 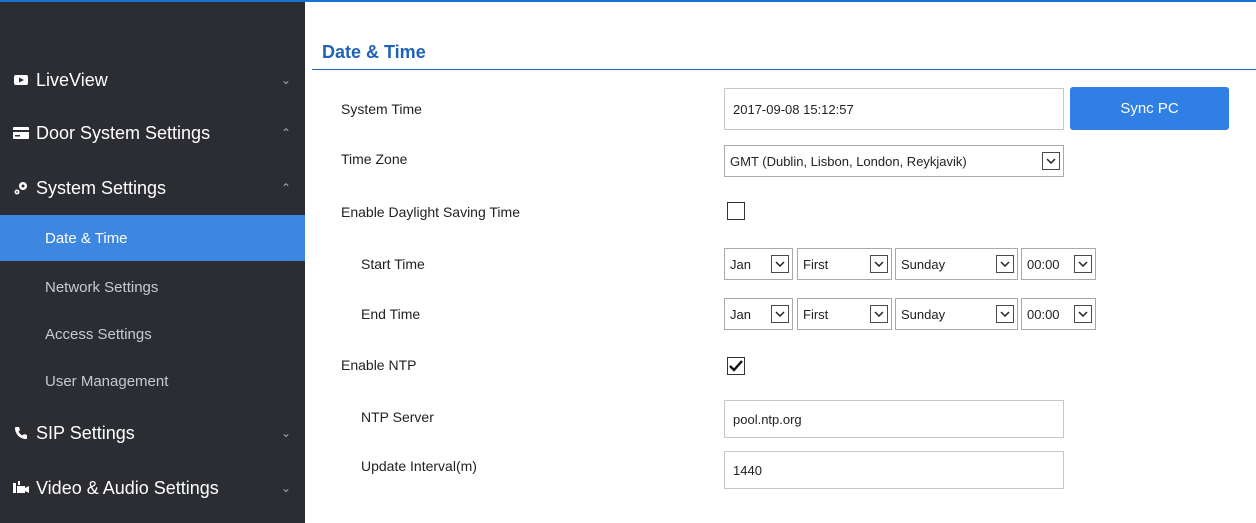 I want to click on sidebar-item-user-management: User Management, so click(x=152, y=381).